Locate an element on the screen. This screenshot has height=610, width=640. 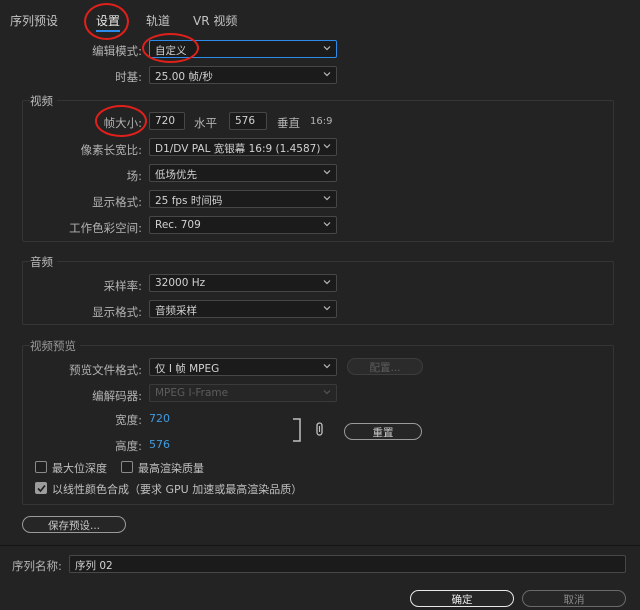
cancel-button: 取消 is located at coordinates (574, 598).